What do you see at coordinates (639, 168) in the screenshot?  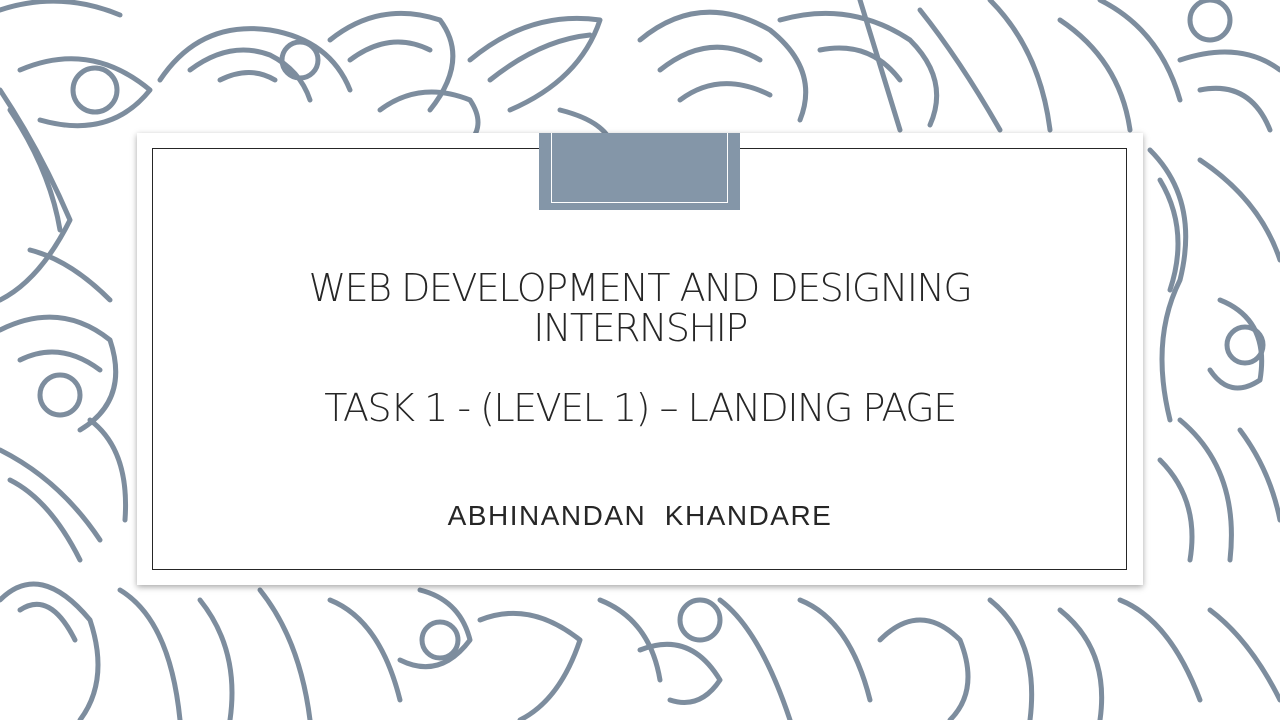 I see `accent-tab-outline` at bounding box center [639, 168].